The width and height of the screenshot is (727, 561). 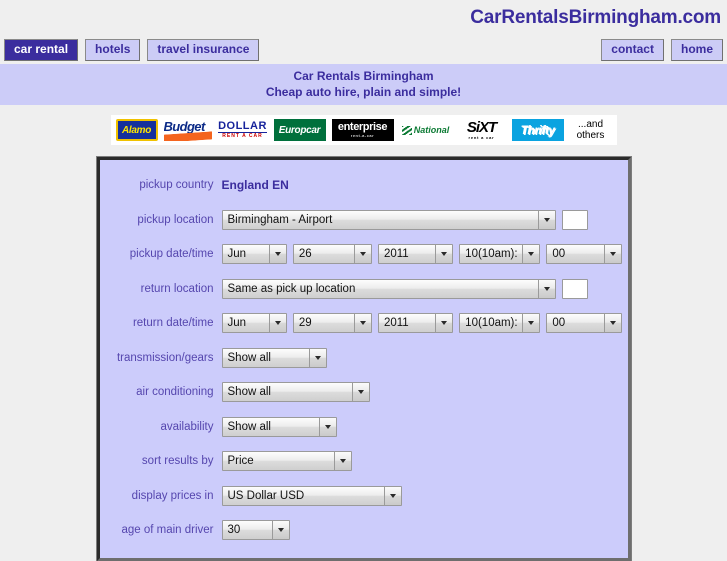 What do you see at coordinates (175, 392) in the screenshot?
I see `label-air-conditioning: air conditioning` at bounding box center [175, 392].